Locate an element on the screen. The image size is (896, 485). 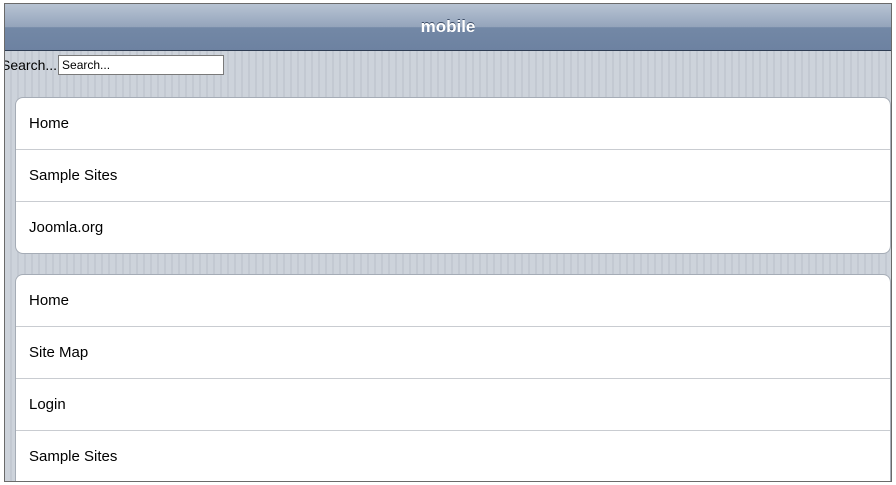
menu-item-login: Login is located at coordinates (453, 404).